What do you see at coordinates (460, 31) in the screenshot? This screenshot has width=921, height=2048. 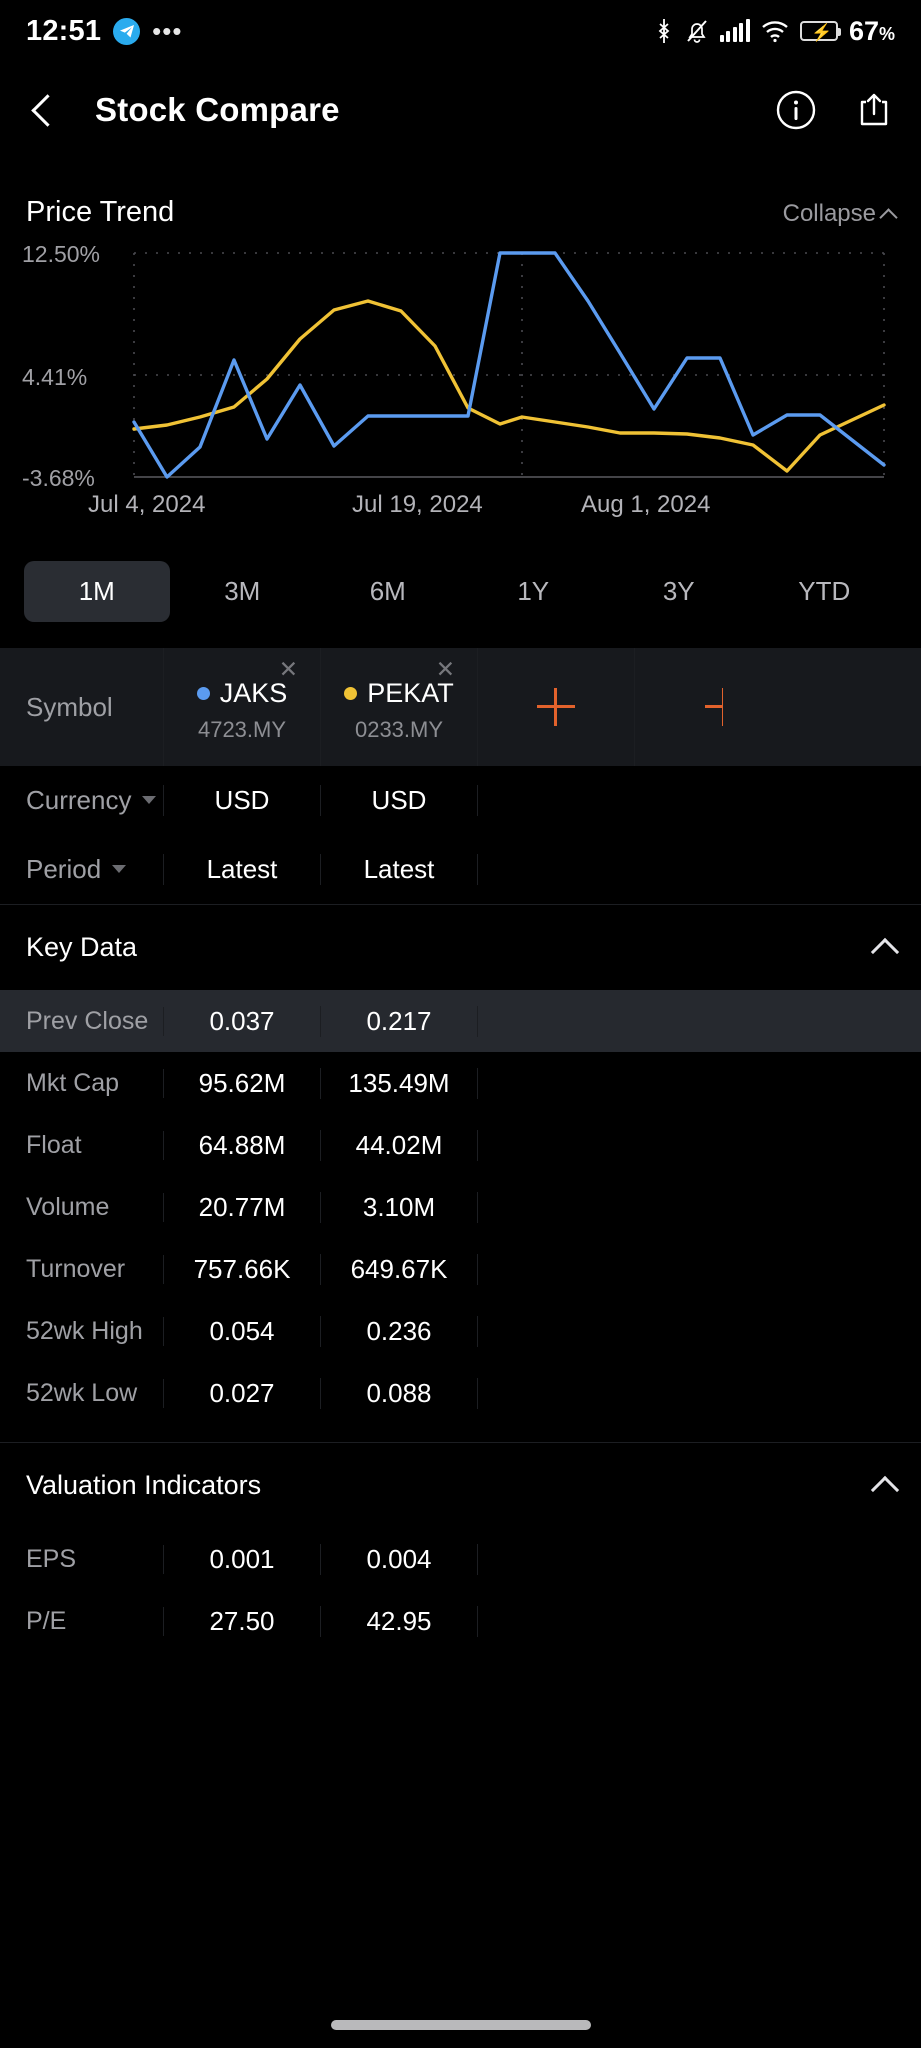 I see `status-bar: 12:51 ••• ⚡ 67%` at bounding box center [460, 31].